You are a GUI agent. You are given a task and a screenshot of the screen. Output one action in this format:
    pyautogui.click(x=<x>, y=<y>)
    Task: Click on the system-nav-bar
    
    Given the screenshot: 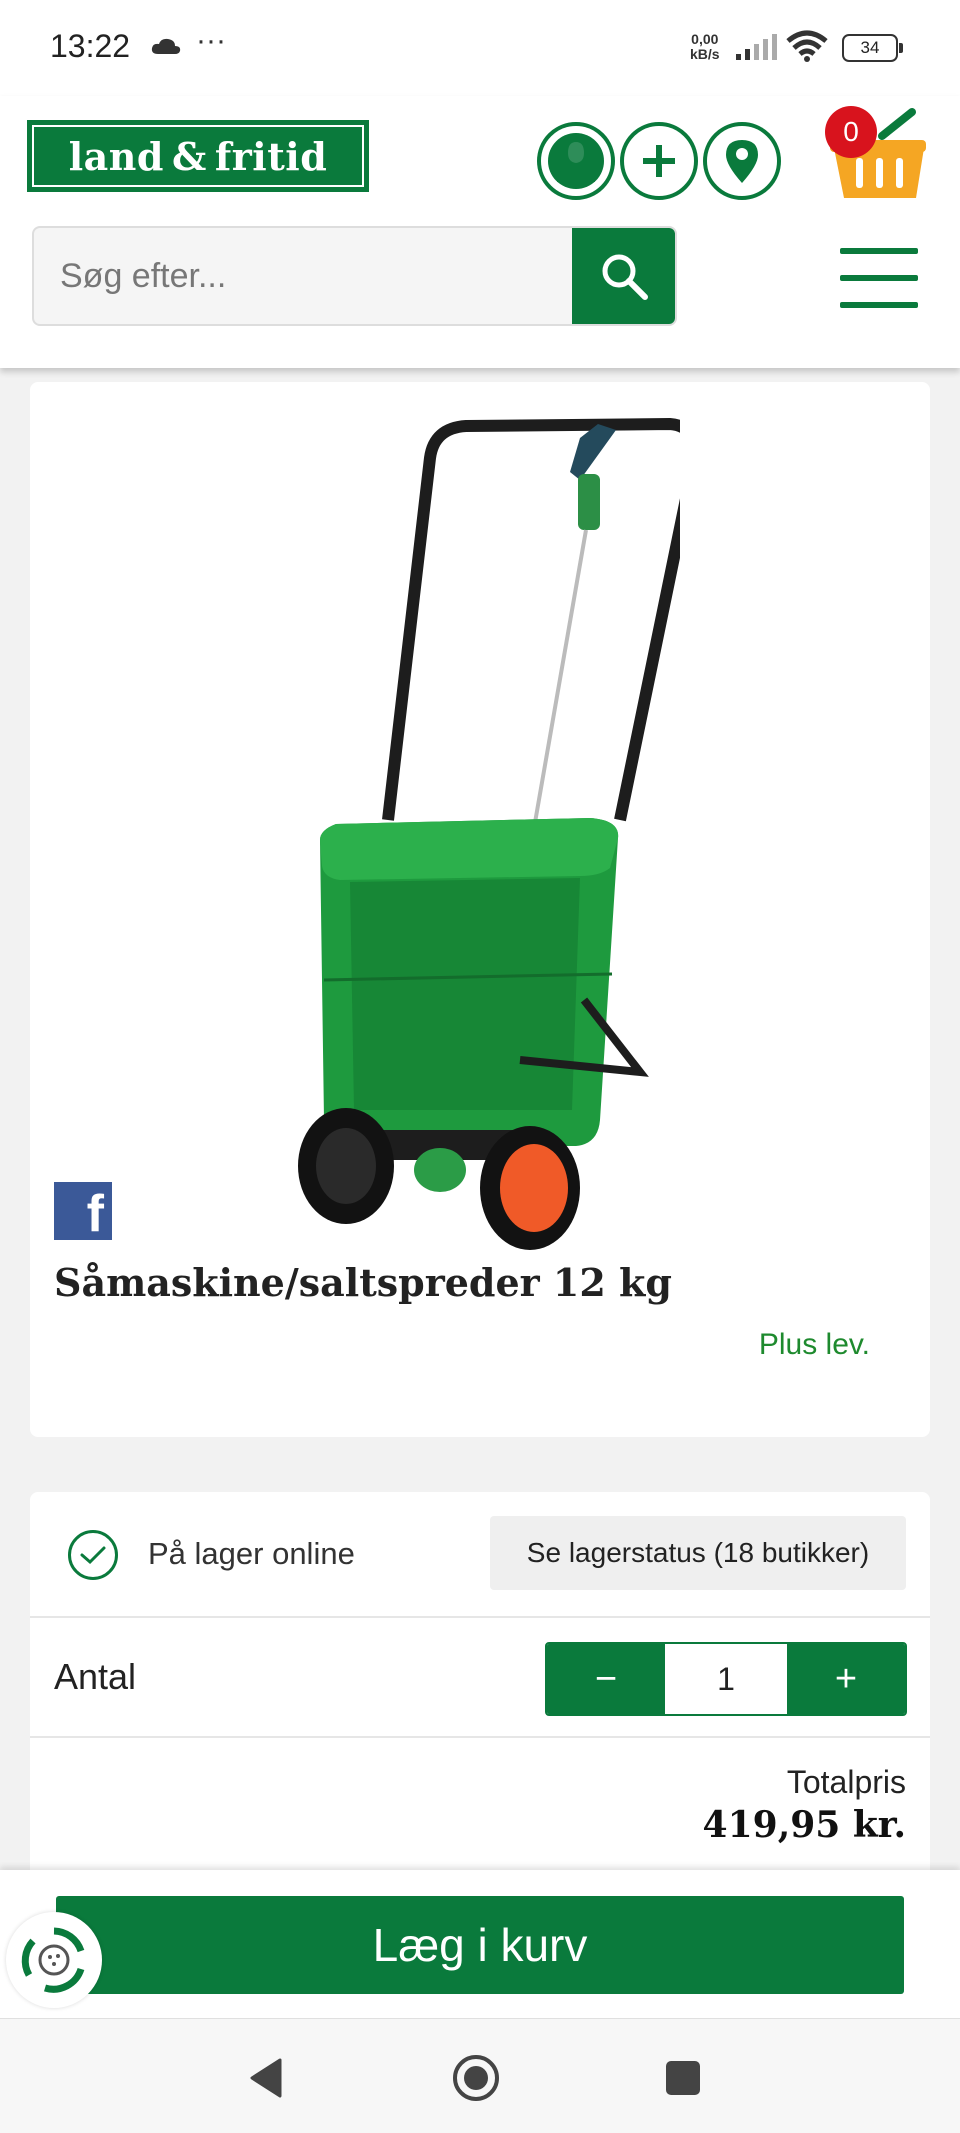 What is the action you would take?
    pyautogui.click(x=480, y=2075)
    